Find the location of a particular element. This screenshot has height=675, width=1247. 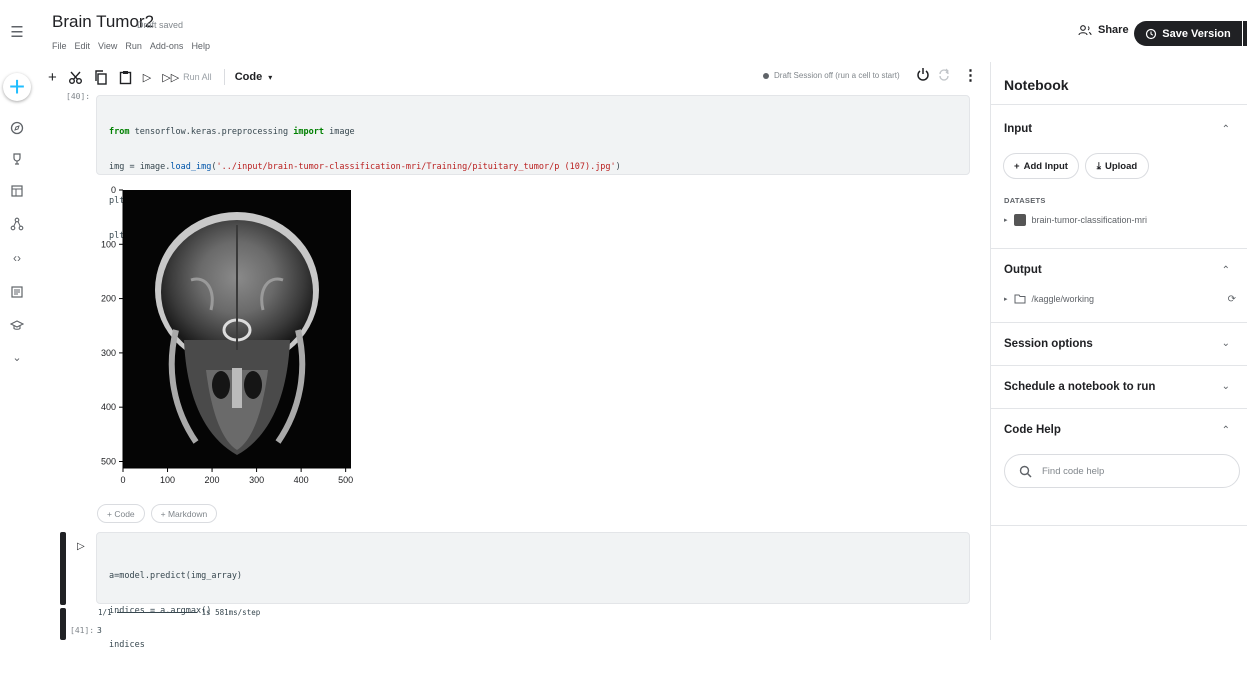

plus-icon: + is located at coordinates (1017, 166).